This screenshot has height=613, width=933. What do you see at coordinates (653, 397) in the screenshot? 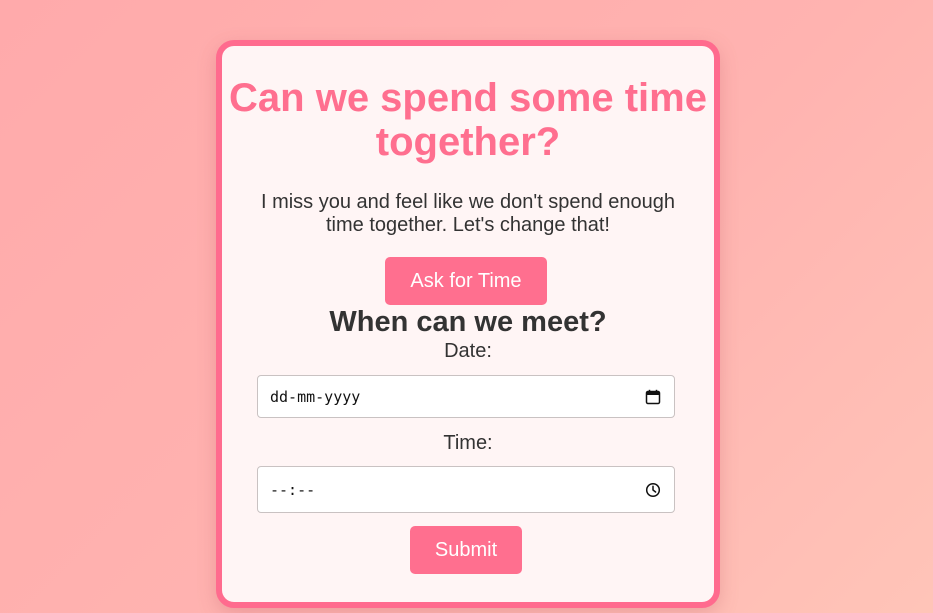
I see `calendar-icon` at bounding box center [653, 397].